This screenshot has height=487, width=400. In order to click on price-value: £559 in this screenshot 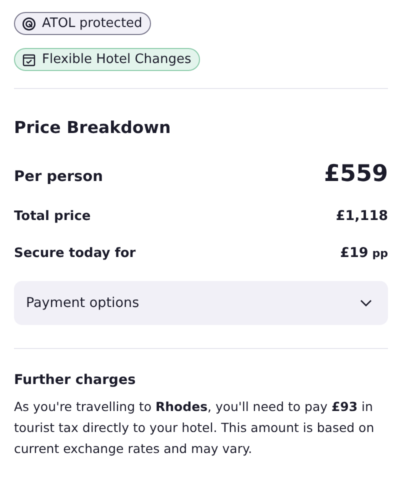, I will do `click(356, 174)`.